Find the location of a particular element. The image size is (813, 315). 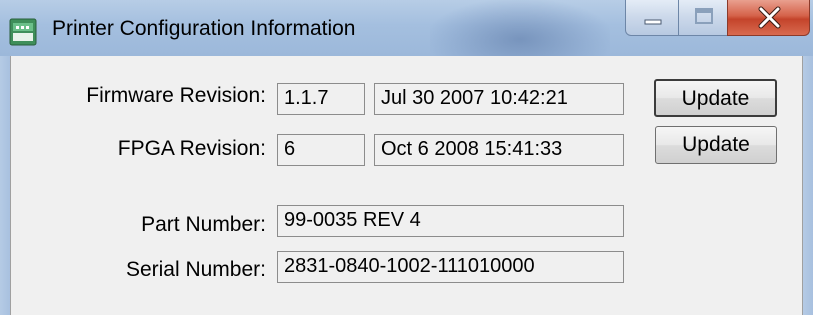

part-number-field: 99-0035 REV 4 is located at coordinates (450, 221).